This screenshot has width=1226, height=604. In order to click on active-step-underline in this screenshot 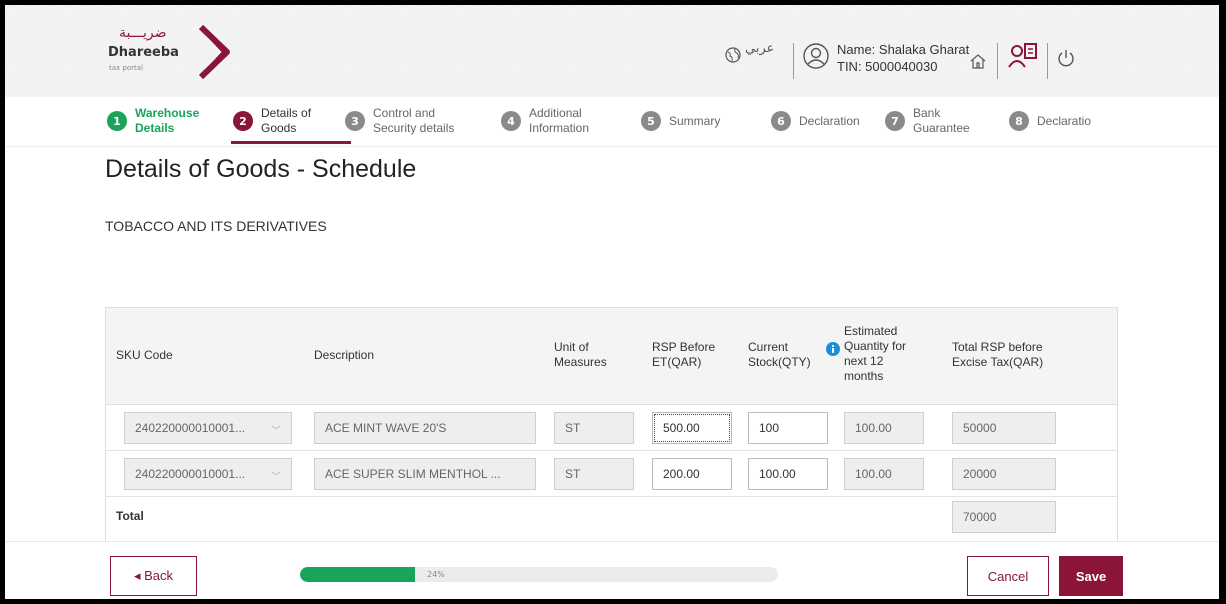, I will do `click(291, 142)`.